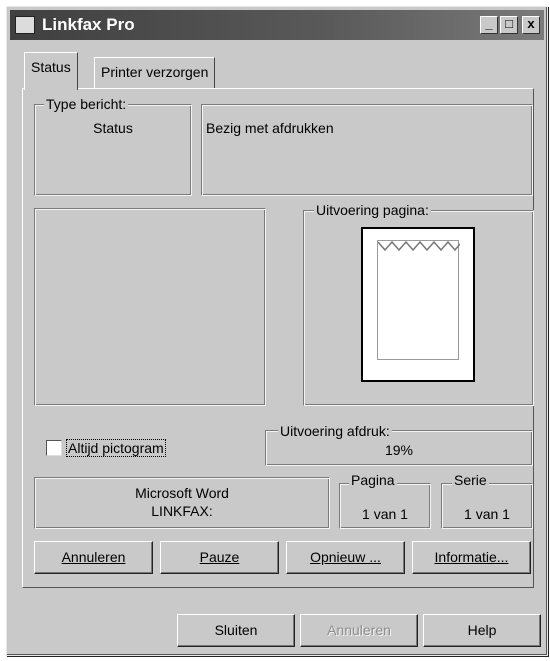  What do you see at coordinates (86, 104) in the screenshot?
I see `message-type-legend: Type bericht:` at bounding box center [86, 104].